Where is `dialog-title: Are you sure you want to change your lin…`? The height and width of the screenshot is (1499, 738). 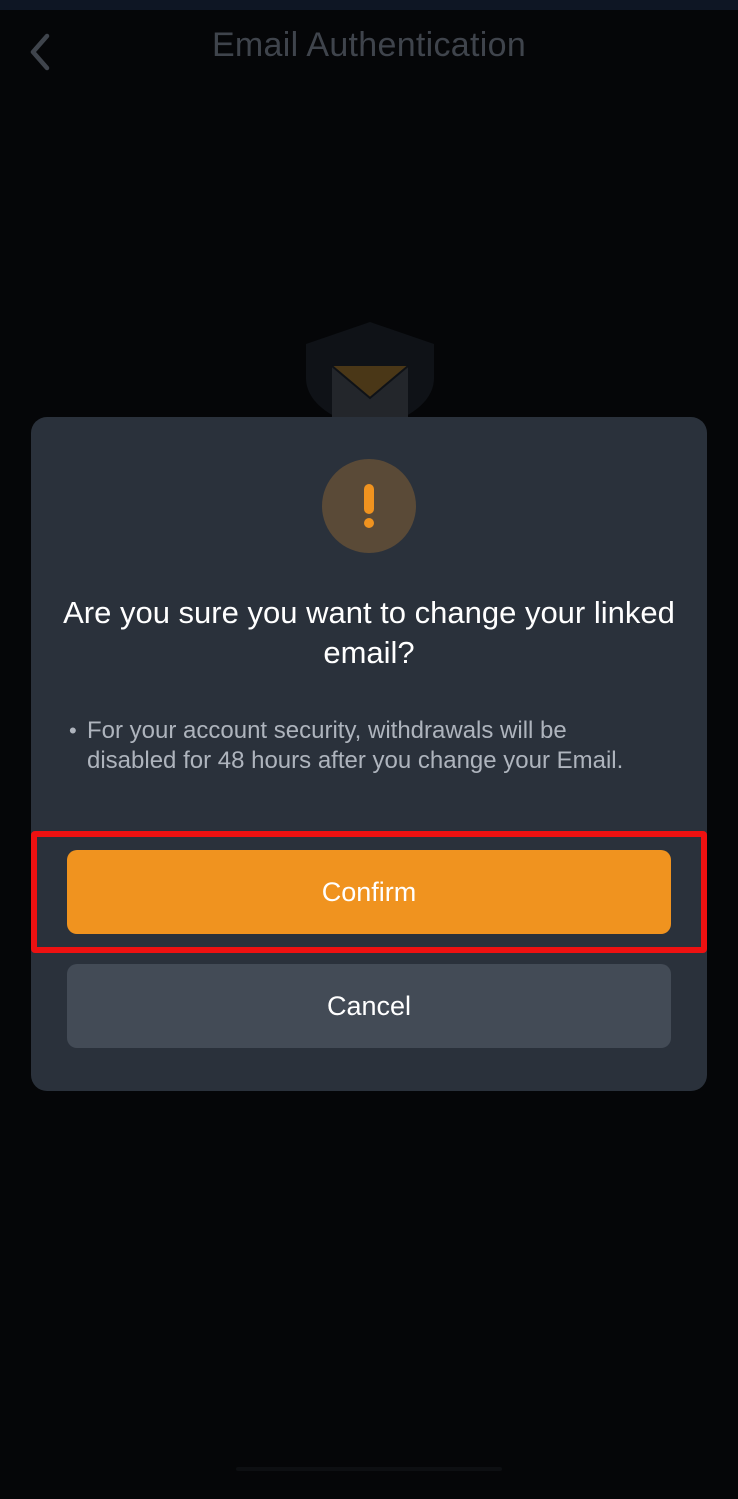
dialog-title: Are you sure you want to change your lin… is located at coordinates (369, 632).